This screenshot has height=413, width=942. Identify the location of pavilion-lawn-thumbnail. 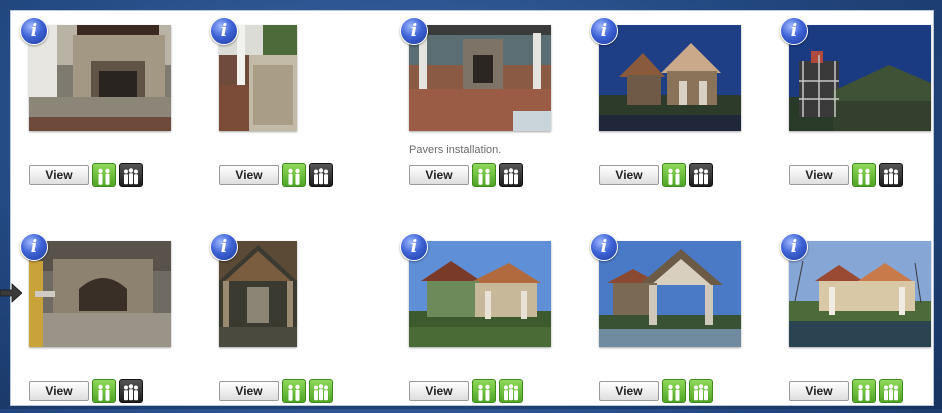
(480, 294).